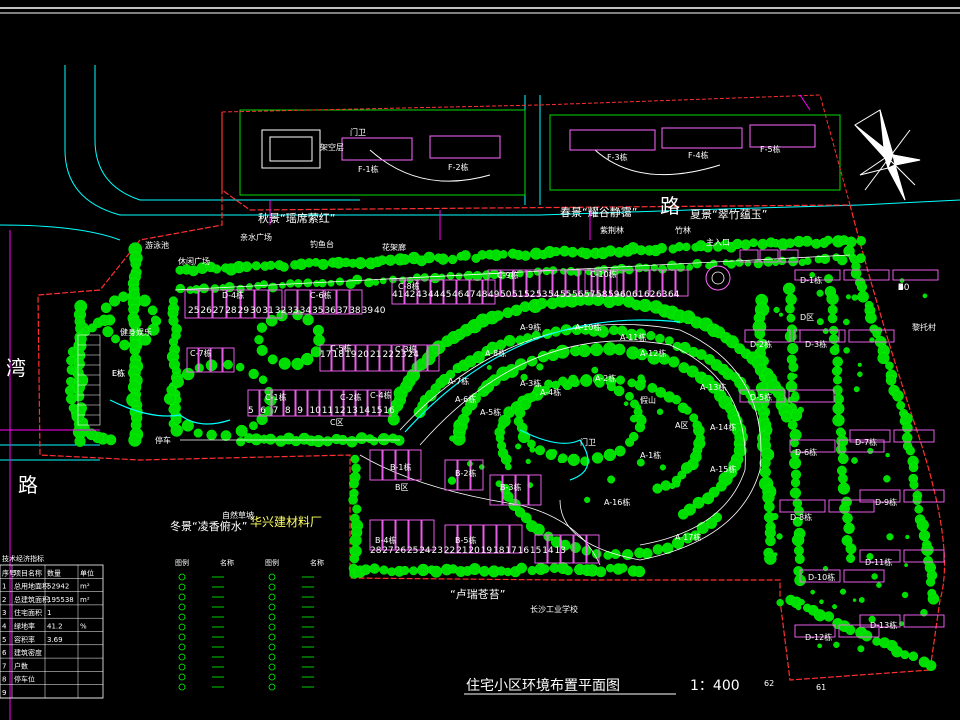 This screenshot has height=720, width=960. Describe the element at coordinates (136, 332) in the screenshot. I see `area-label: 健身娱乐` at that location.